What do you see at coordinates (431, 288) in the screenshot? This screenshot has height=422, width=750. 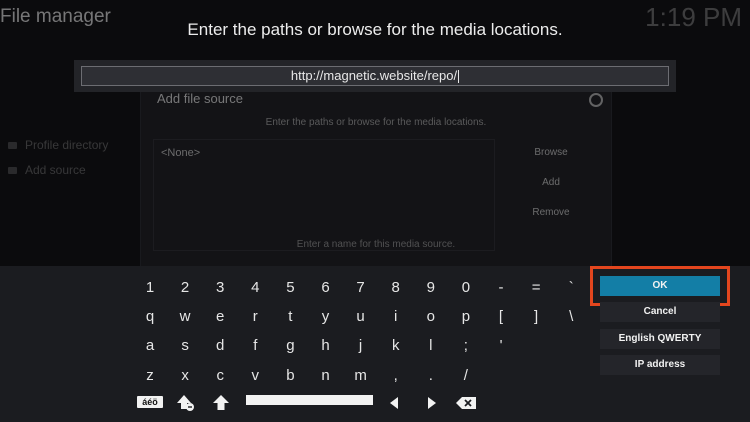 I see `key: 9` at bounding box center [431, 288].